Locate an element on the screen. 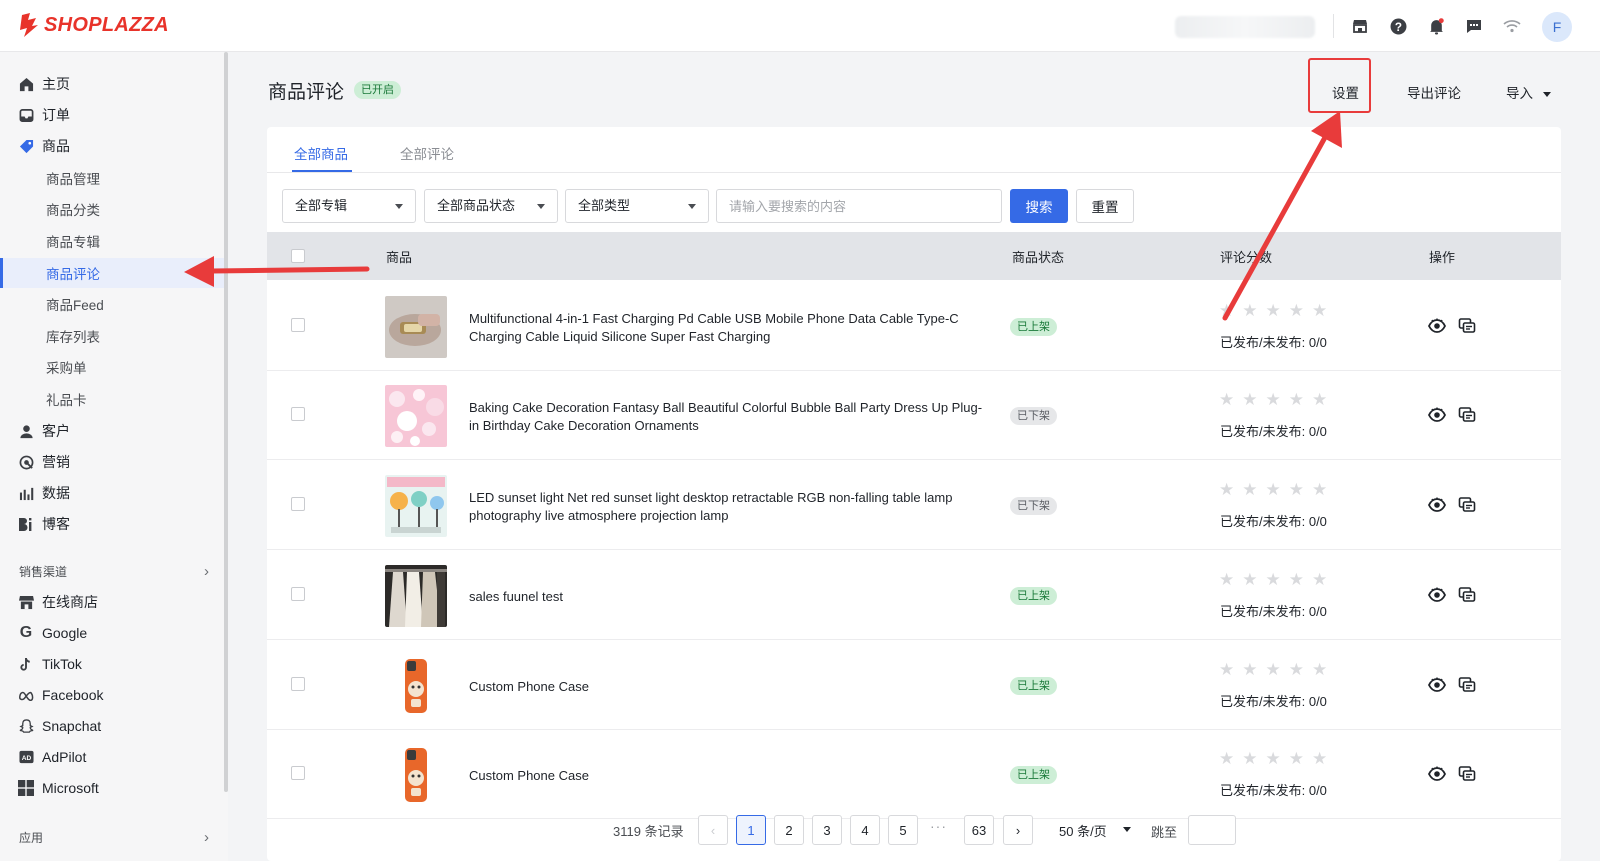 The width and height of the screenshot is (1600, 861). tab-all-products: 全部商品 is located at coordinates (321, 153).